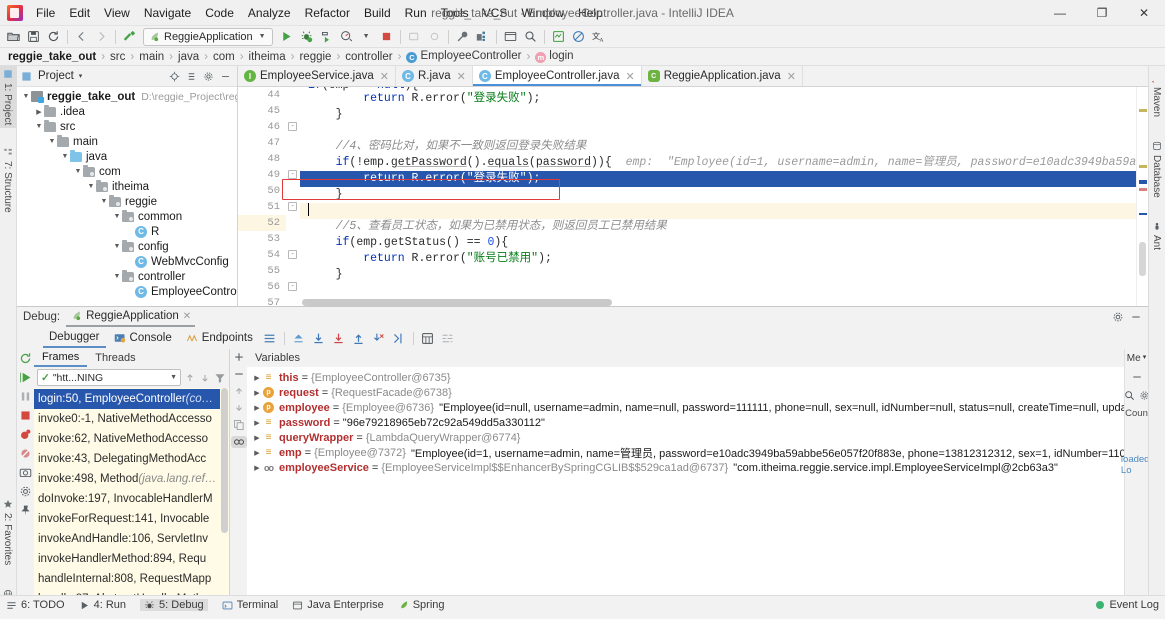 The height and width of the screenshot is (619, 1165). I want to click on menu-file: File, so click(45, 13).